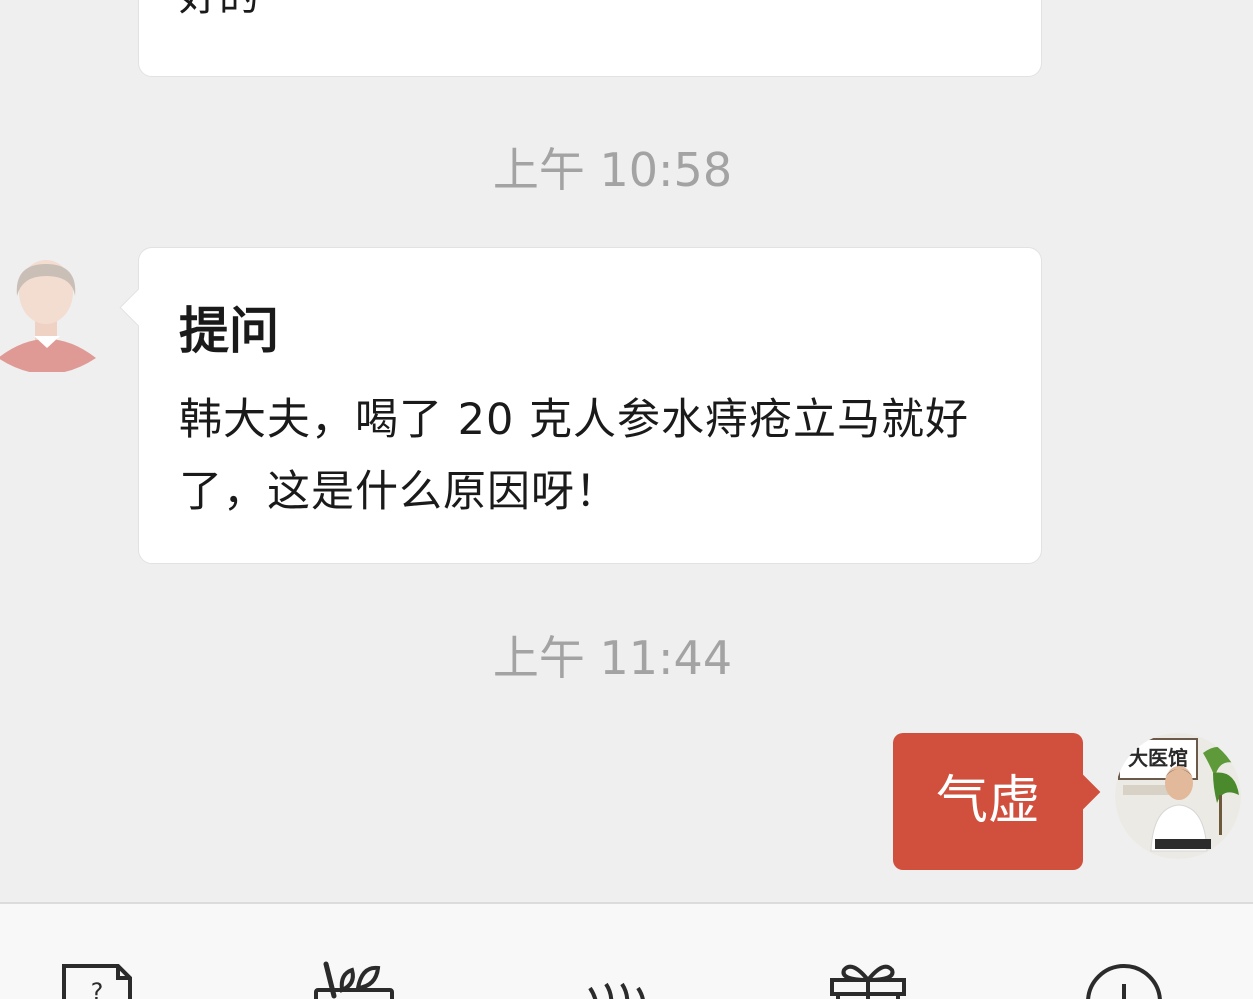  Describe the element at coordinates (626, 950) in the screenshot. I see `bottom-toolbar: ?` at that location.